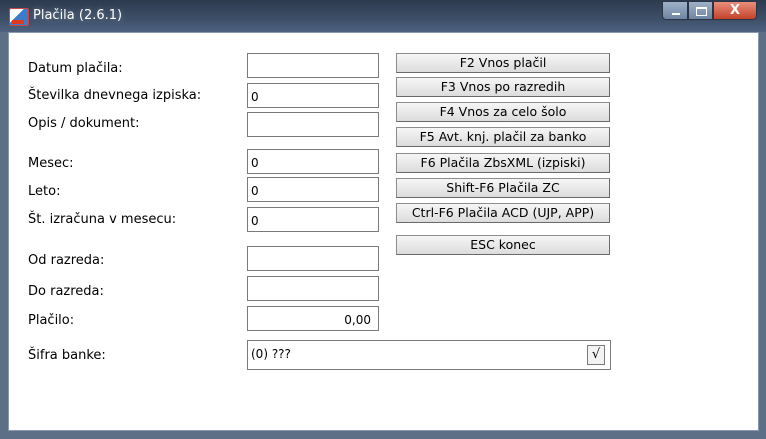  I want to click on minimize-button, so click(675, 10).